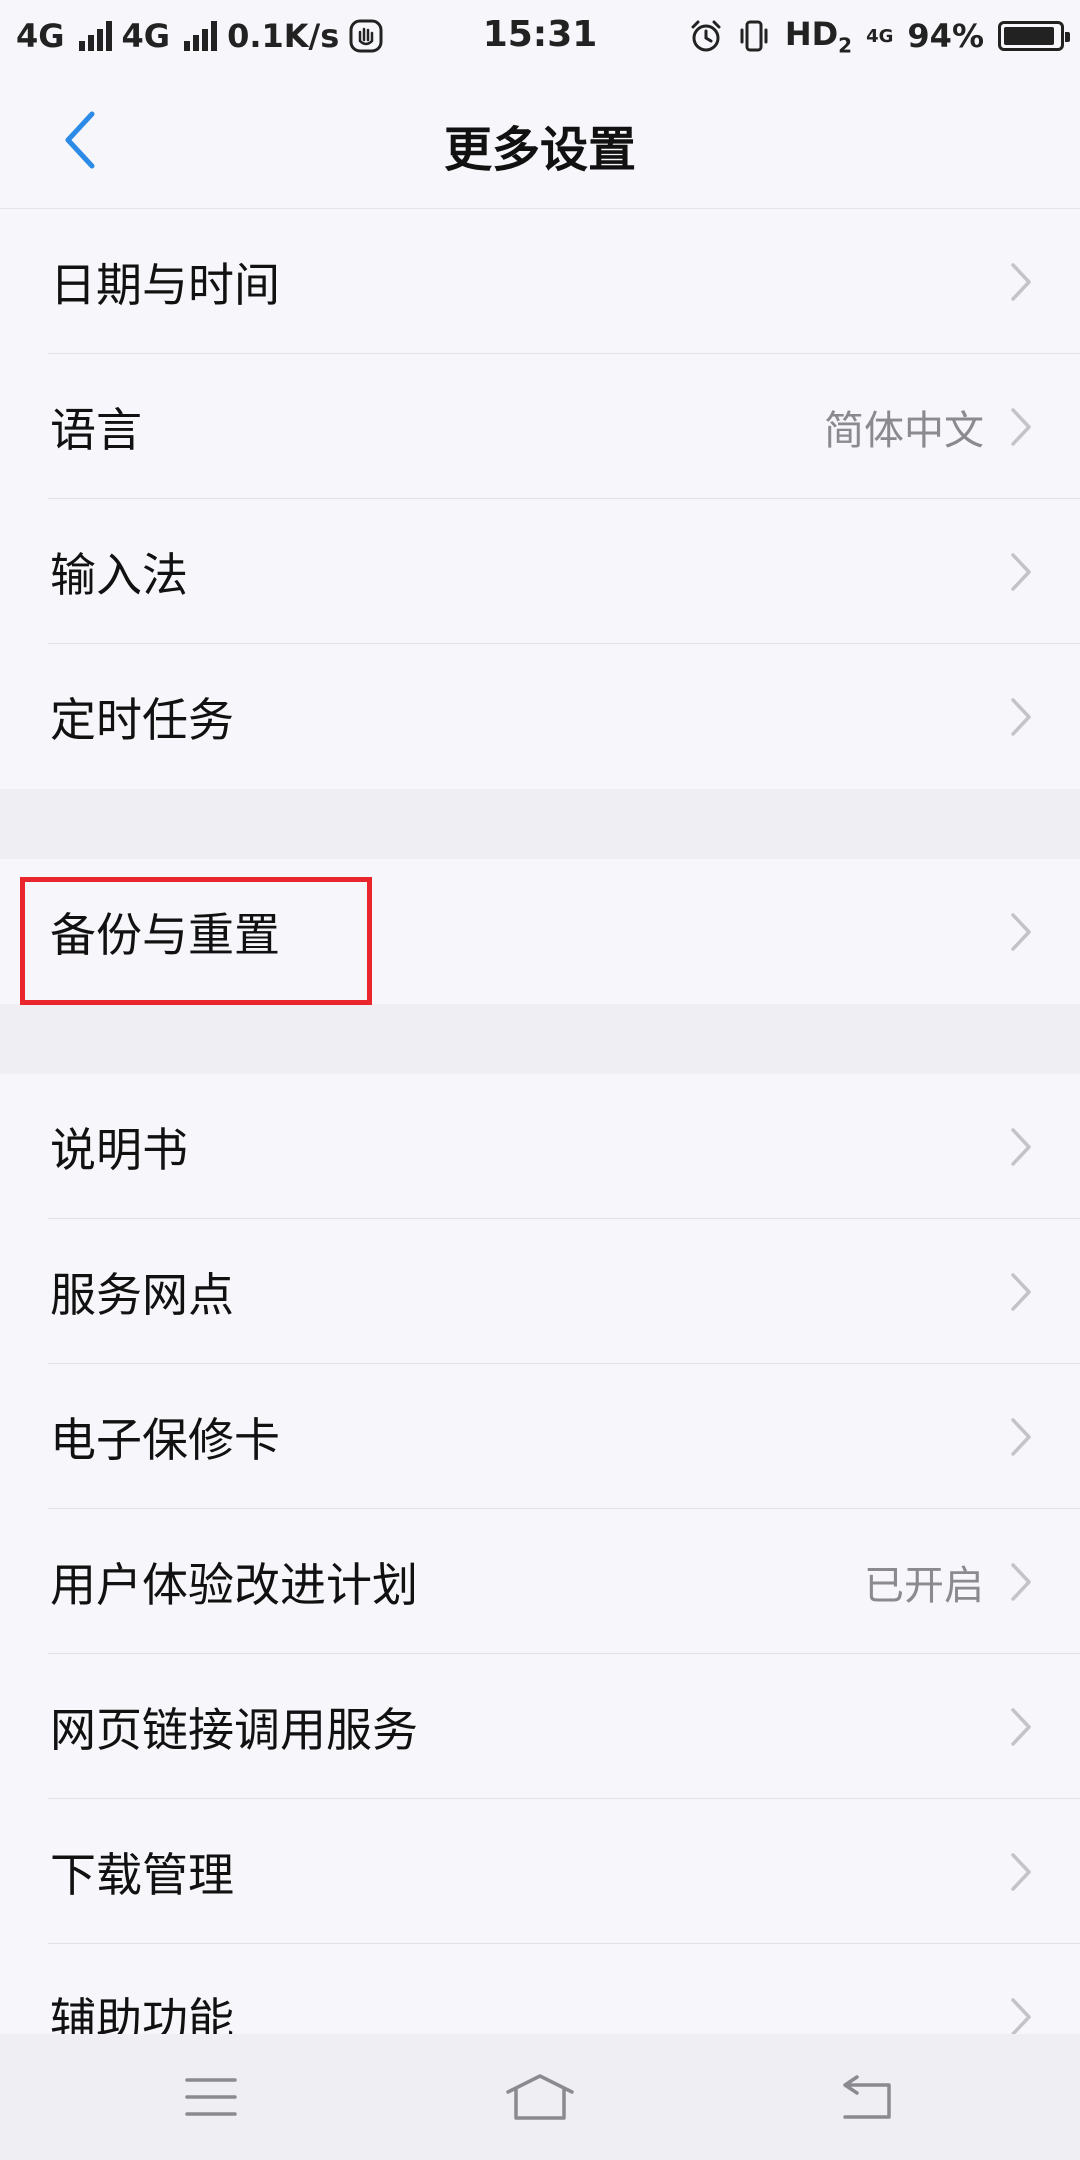 This screenshot has width=1080, height=2160. What do you see at coordinates (540, 1291) in the screenshot?
I see `row-service-outlets: 服务网点` at bounding box center [540, 1291].